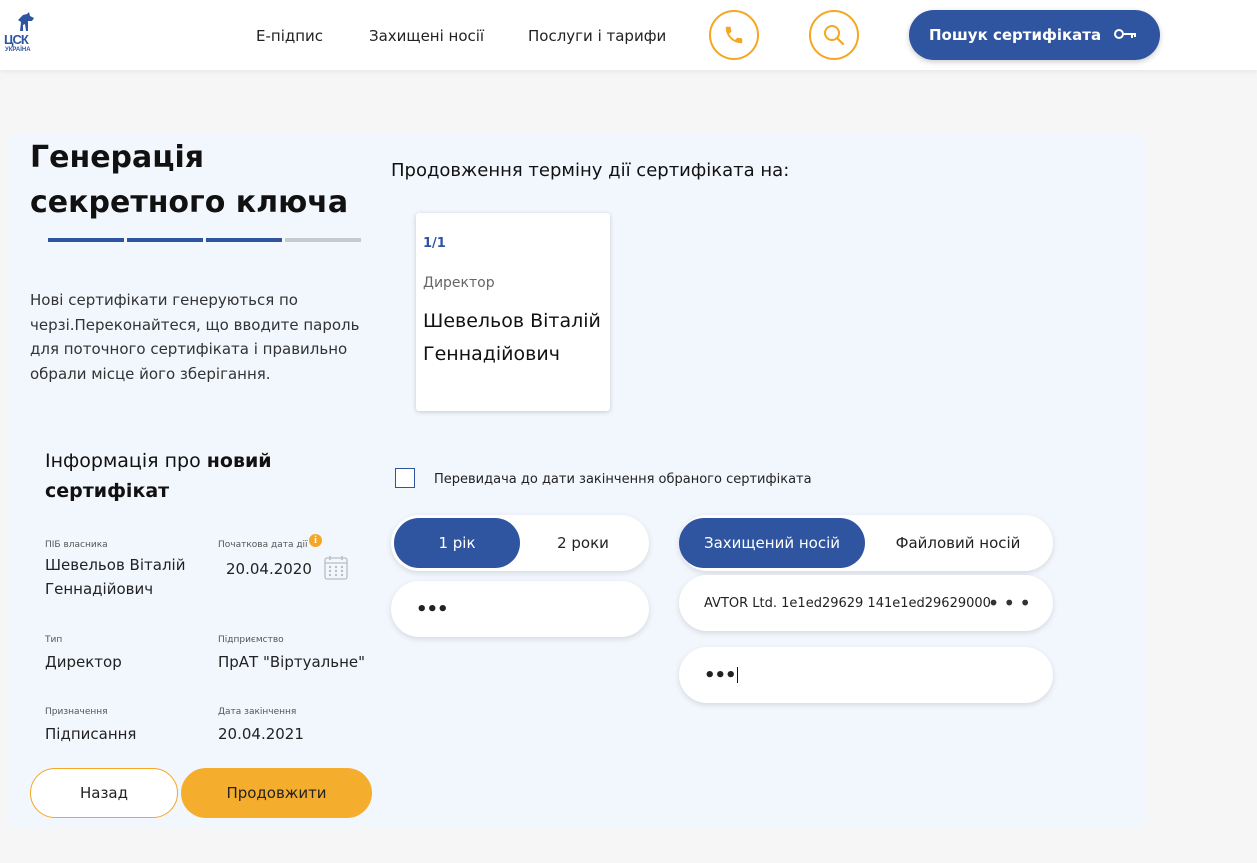 The image size is (1257, 863). I want to click on search-certificate-label: Пошук сертифіката, so click(1015, 35).